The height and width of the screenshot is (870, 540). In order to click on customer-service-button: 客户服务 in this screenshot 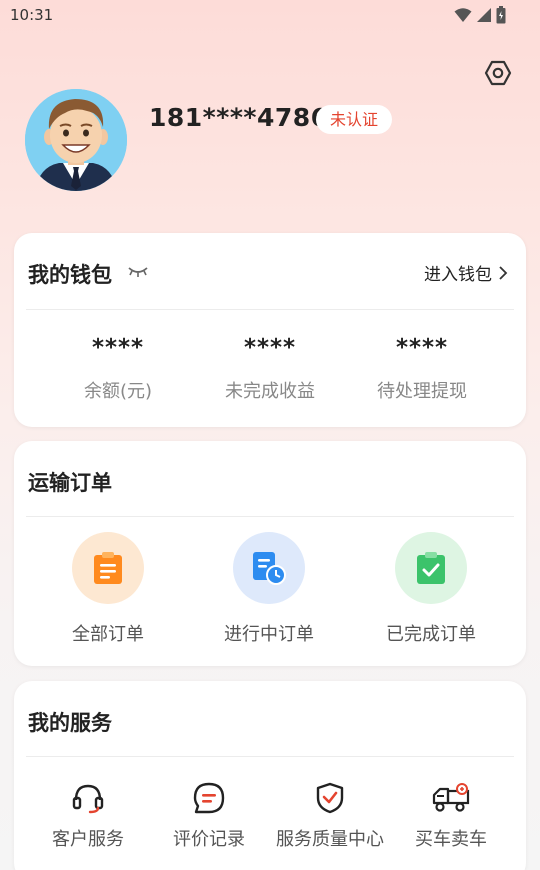, I will do `click(88, 815)`.